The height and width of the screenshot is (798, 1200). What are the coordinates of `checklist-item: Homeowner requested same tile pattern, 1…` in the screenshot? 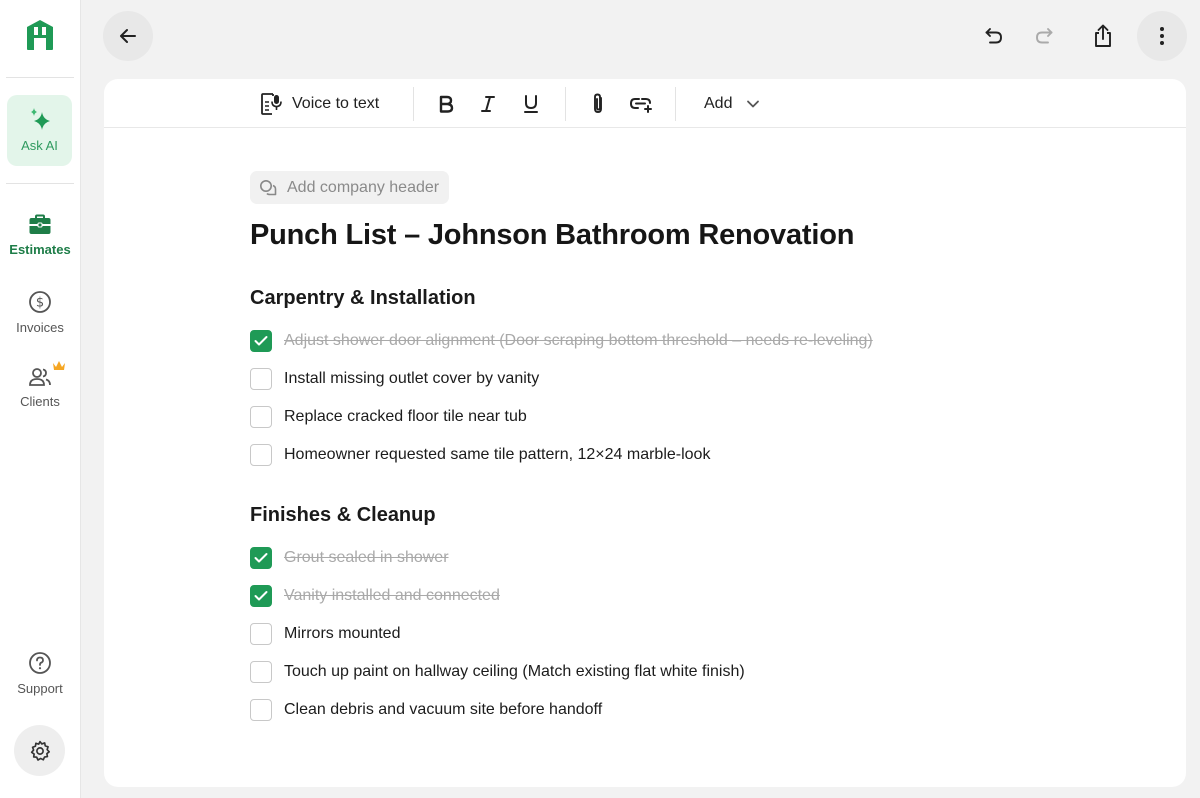 It's located at (480, 455).